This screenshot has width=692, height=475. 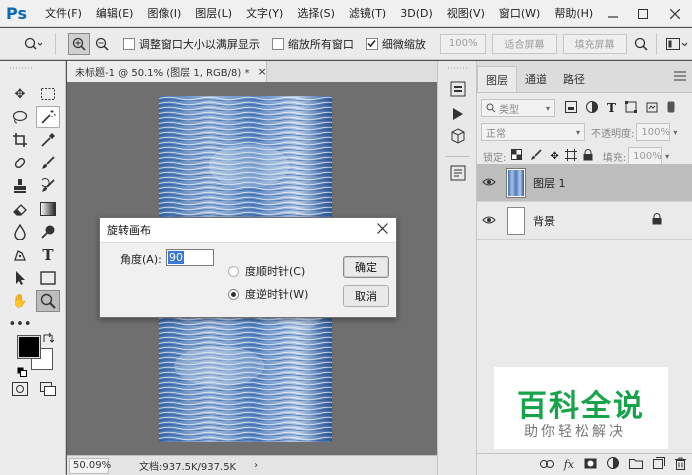 What do you see at coordinates (32, 44) in the screenshot?
I see `zoom-tool-preset-icon` at bounding box center [32, 44].